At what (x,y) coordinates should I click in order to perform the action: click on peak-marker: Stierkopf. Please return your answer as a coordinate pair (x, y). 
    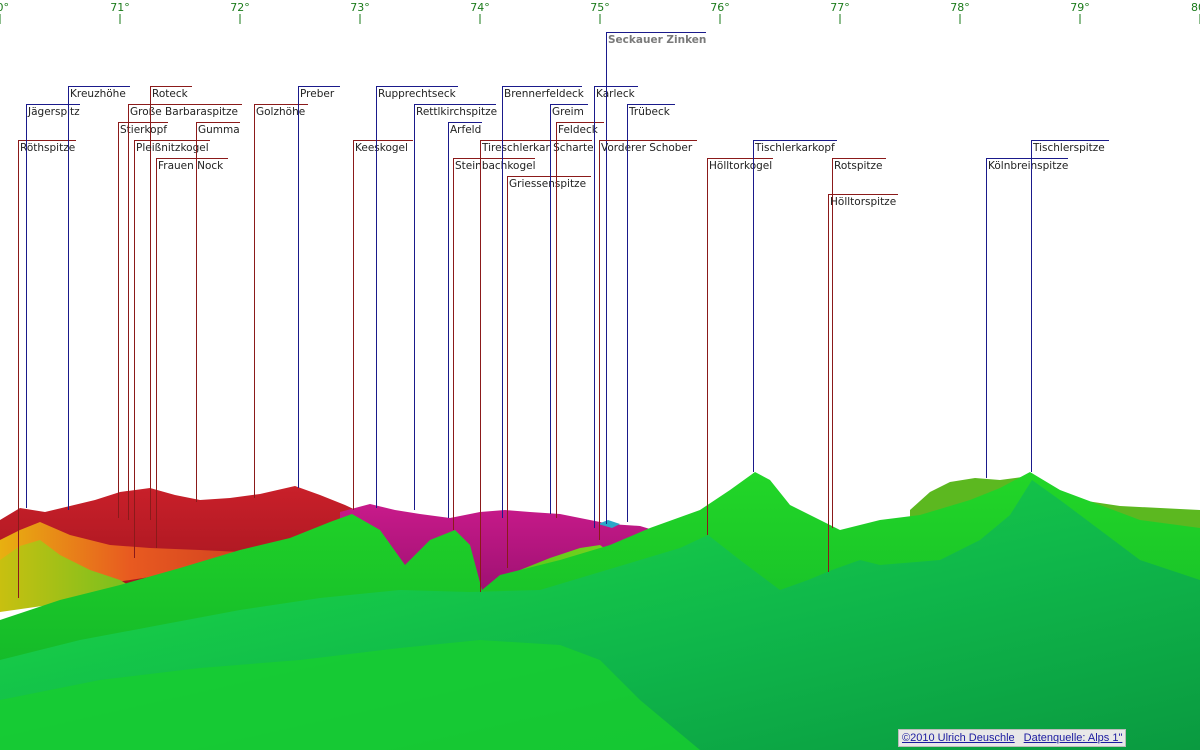
    Looking at the image, I should click on (143, 320).